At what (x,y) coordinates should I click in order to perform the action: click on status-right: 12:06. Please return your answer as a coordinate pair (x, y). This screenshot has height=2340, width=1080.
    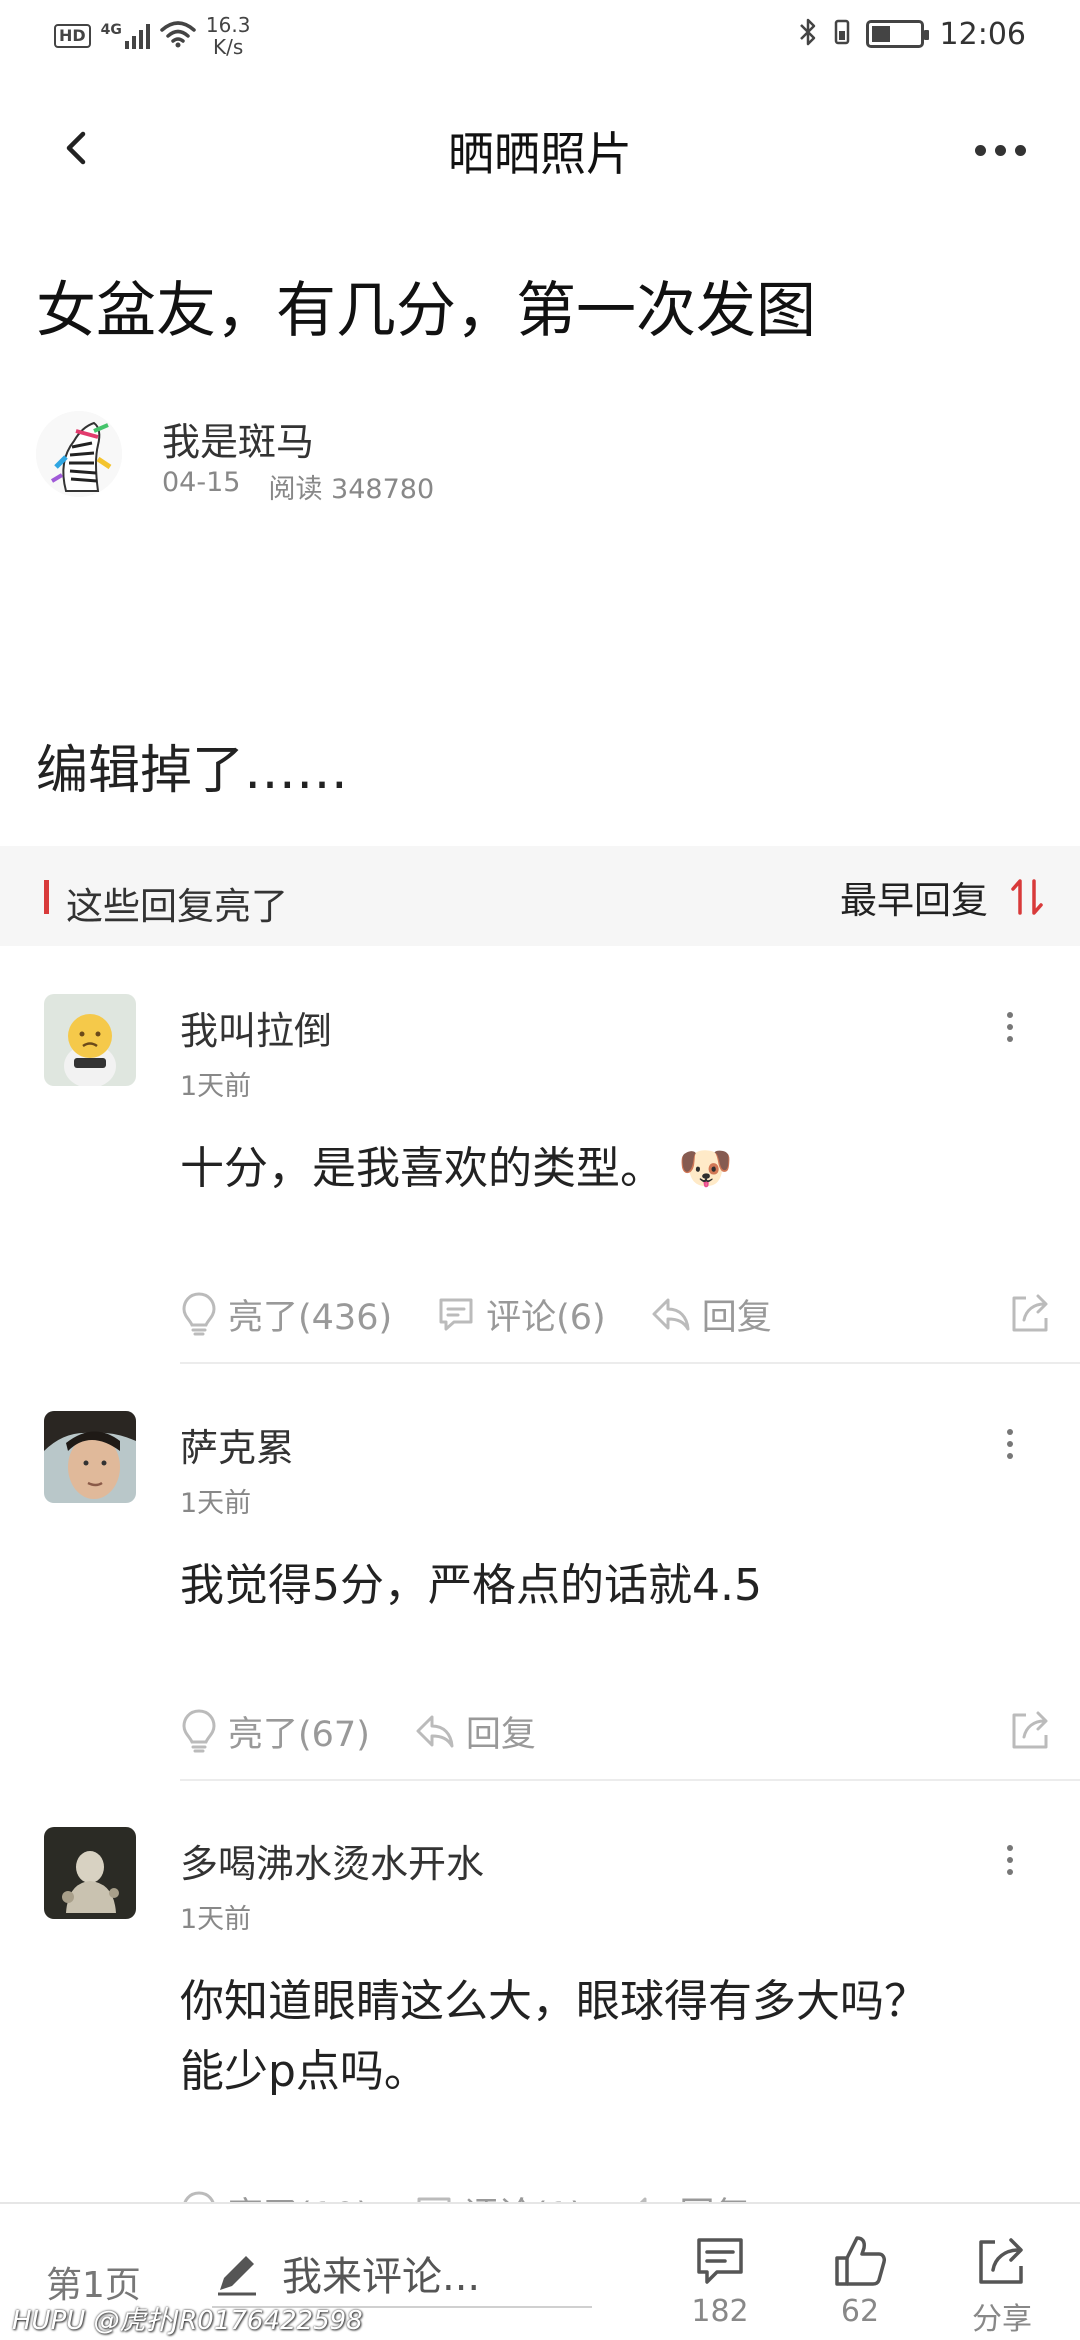
    Looking at the image, I should click on (912, 34).